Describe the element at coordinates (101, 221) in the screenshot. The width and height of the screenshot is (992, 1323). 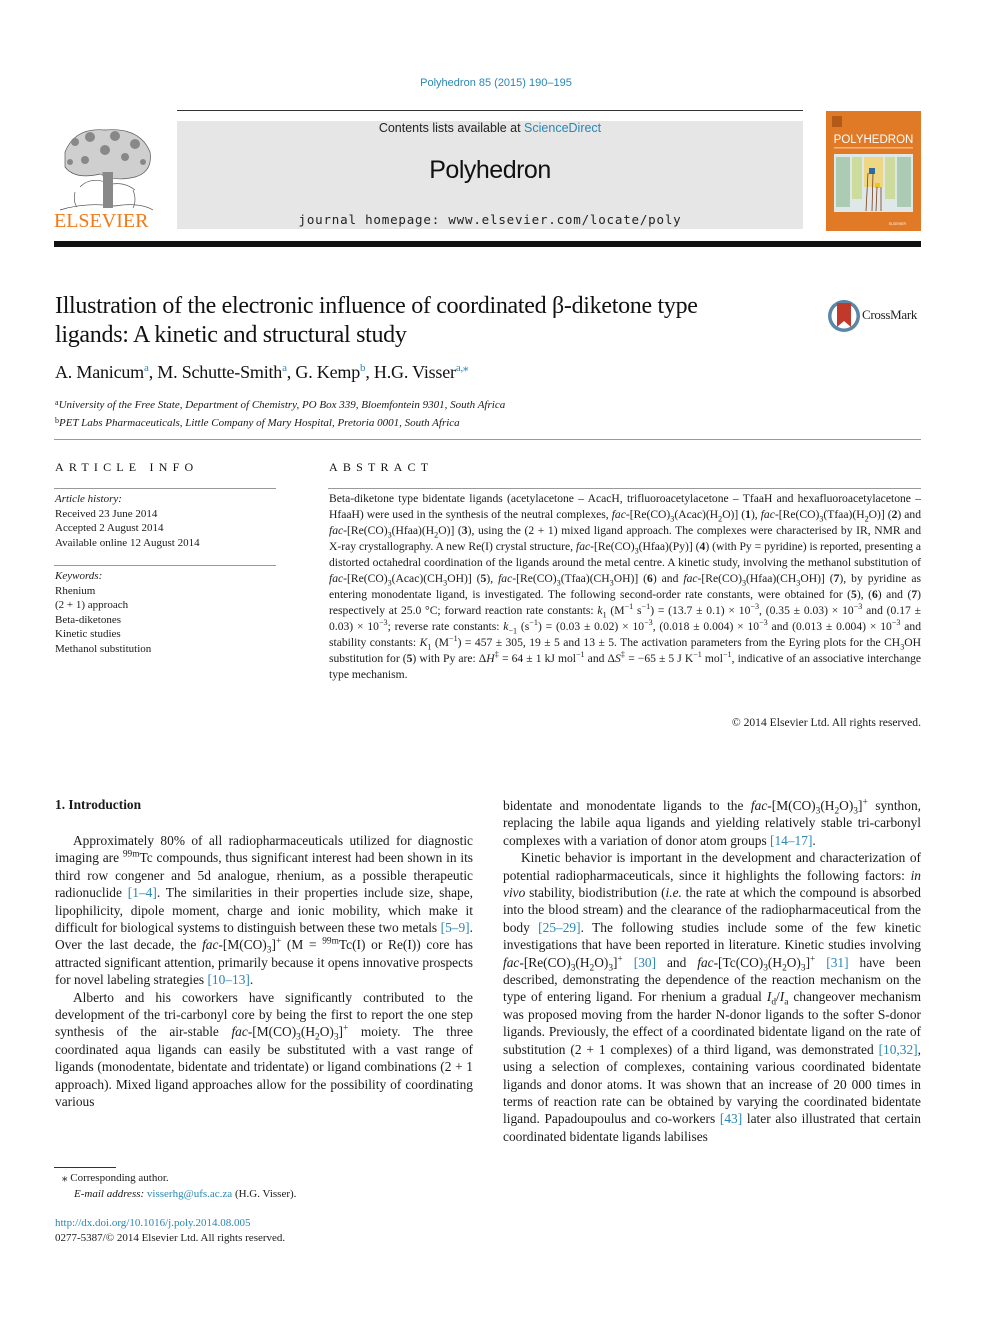
I see `elsevier-wordmark: ELSEVIER` at that location.